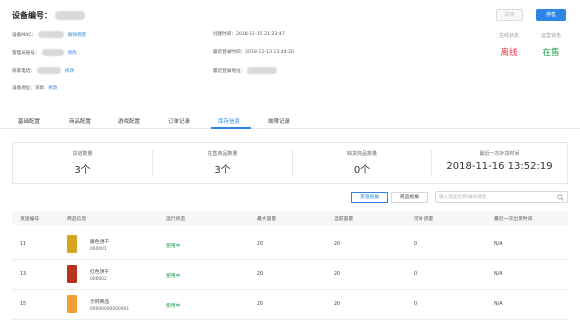 This screenshot has height=320, width=580. Describe the element at coordinates (495, 197) in the screenshot. I see `search-input` at that location.